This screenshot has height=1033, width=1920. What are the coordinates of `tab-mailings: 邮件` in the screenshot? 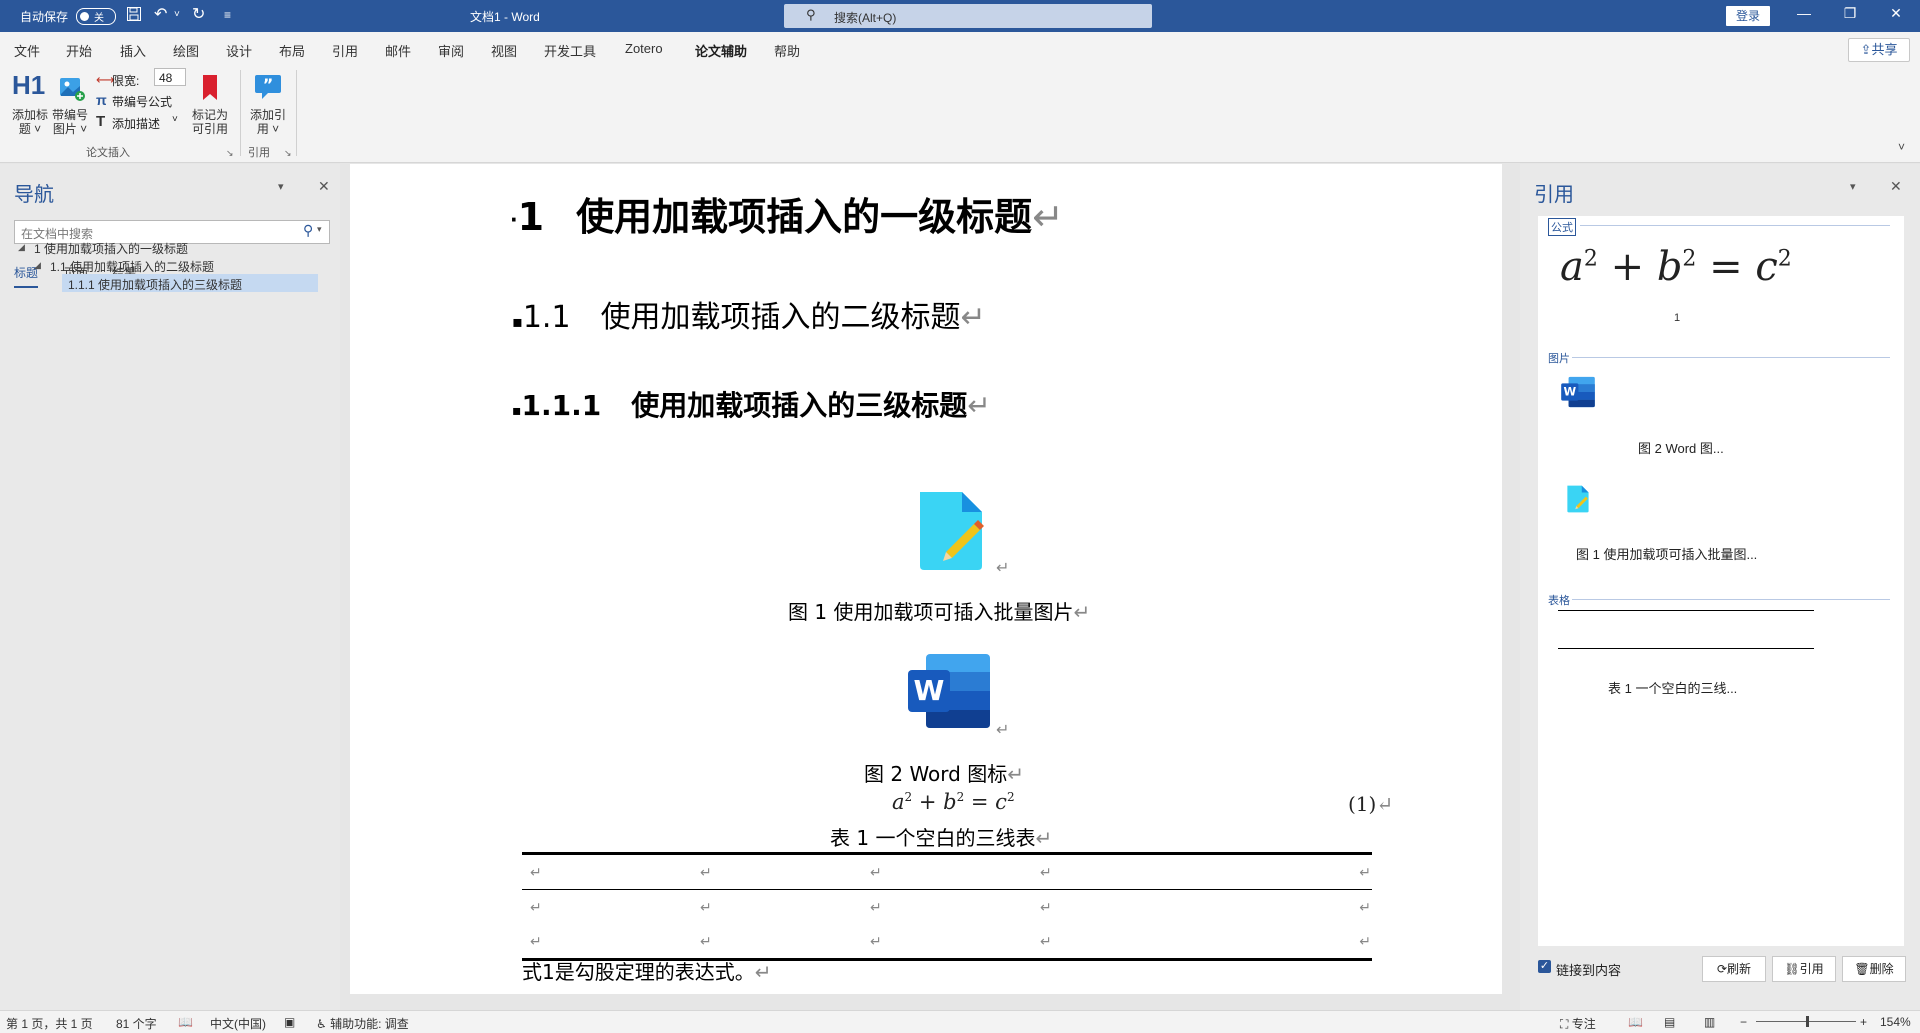 It's located at (398, 50).